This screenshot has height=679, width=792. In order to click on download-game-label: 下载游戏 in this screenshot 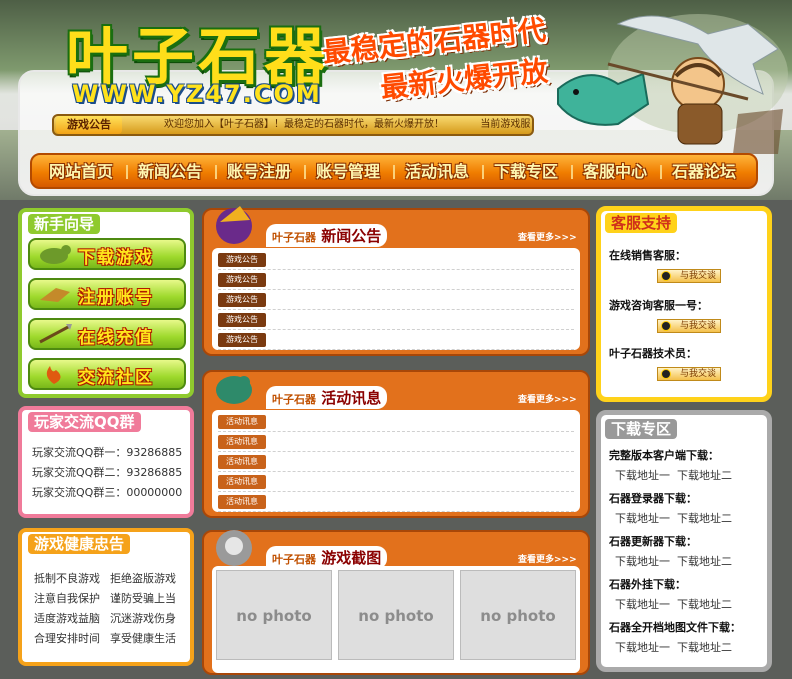, I will do `click(116, 258)`.